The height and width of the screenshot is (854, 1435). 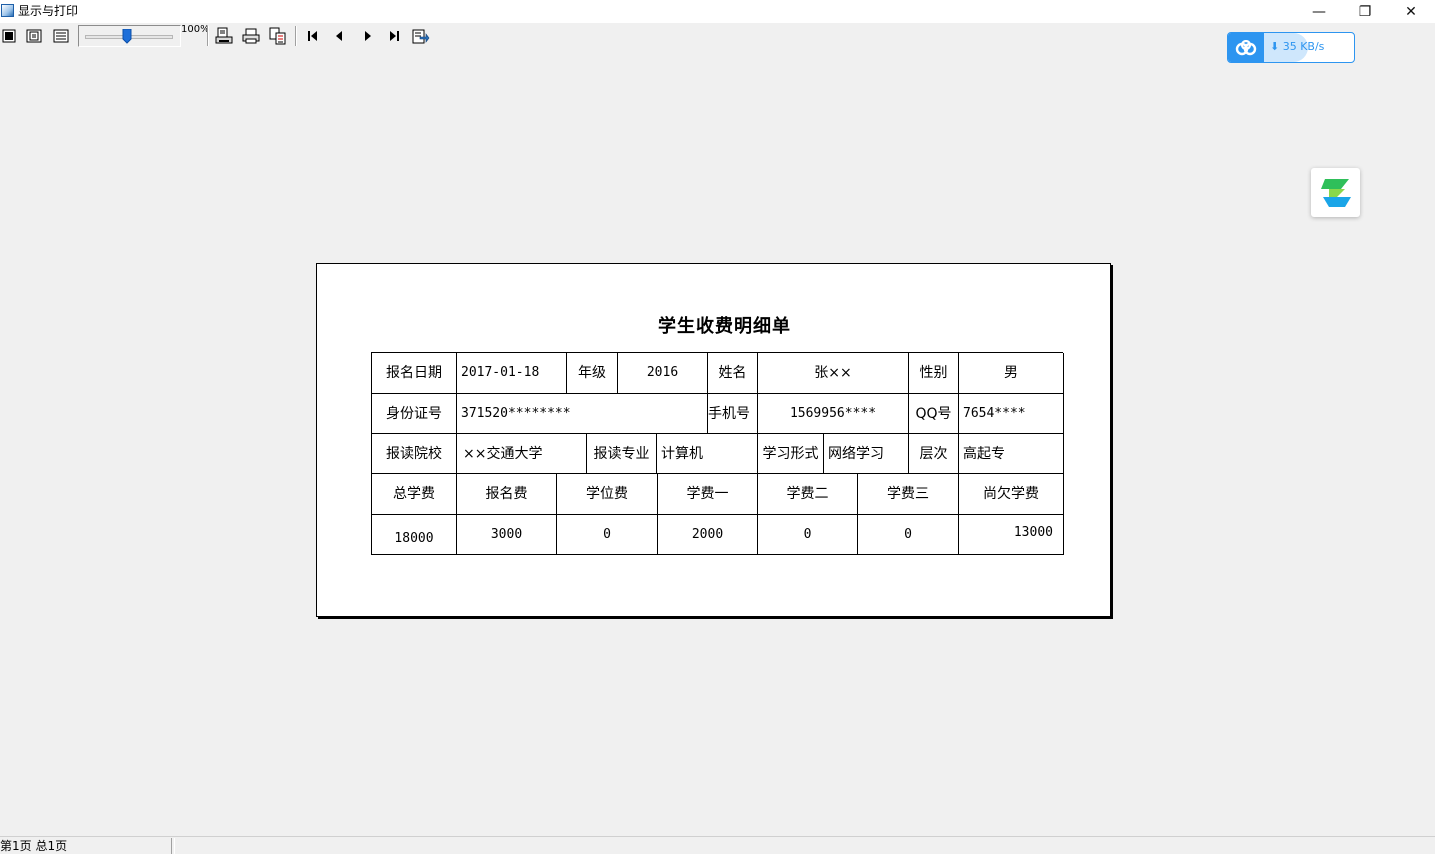 I want to click on download-arrow-icon: ⬇, so click(x=1275, y=46).